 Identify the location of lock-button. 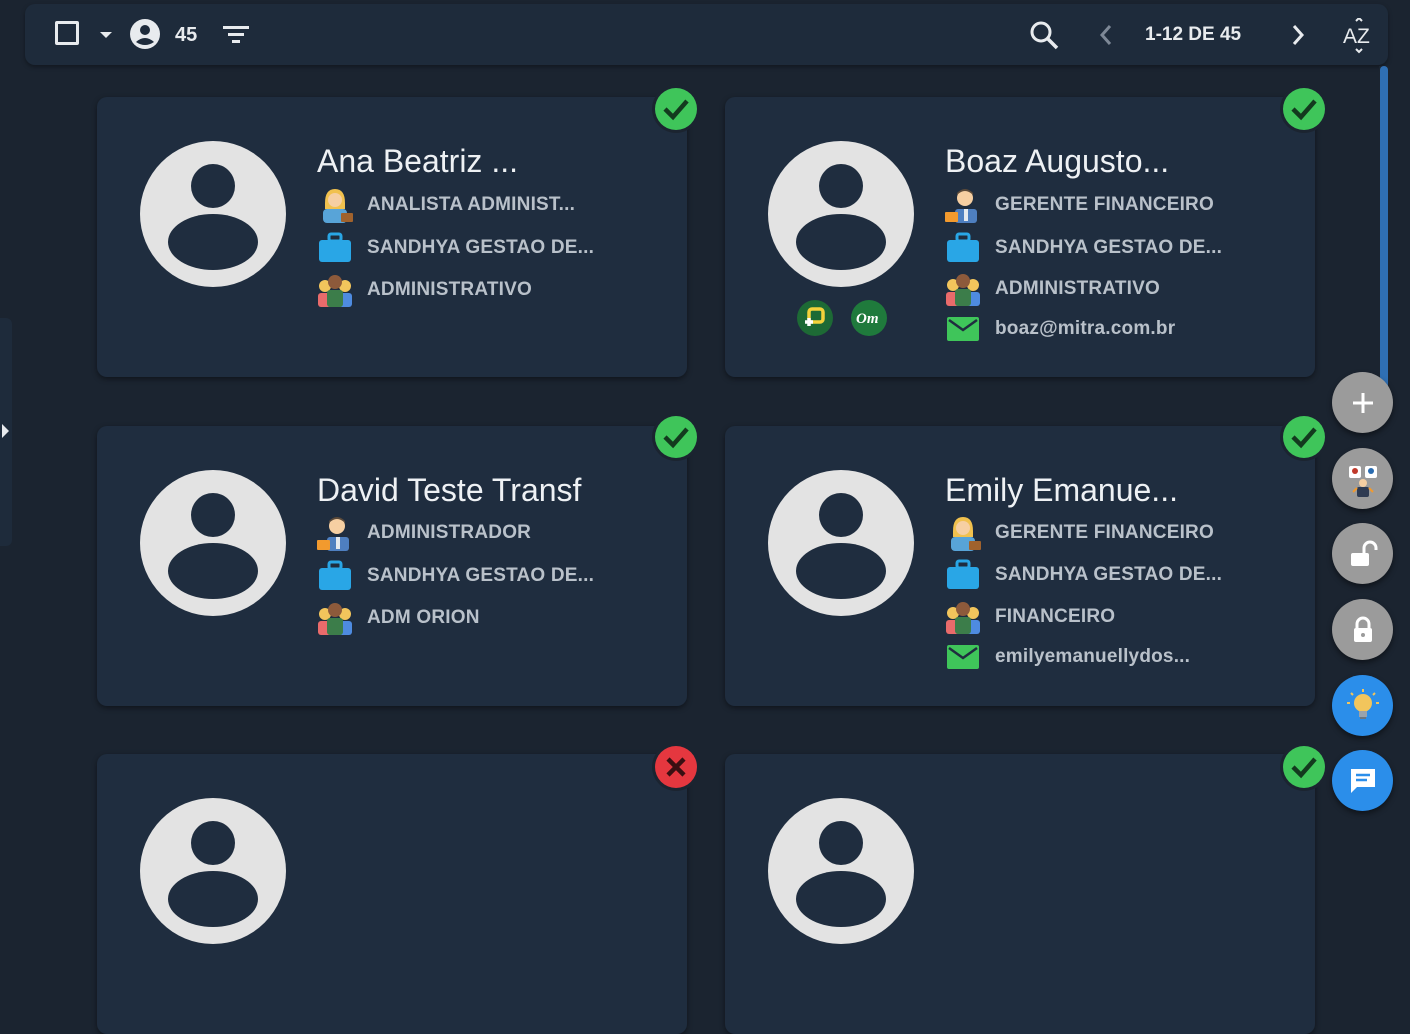
(1362, 629).